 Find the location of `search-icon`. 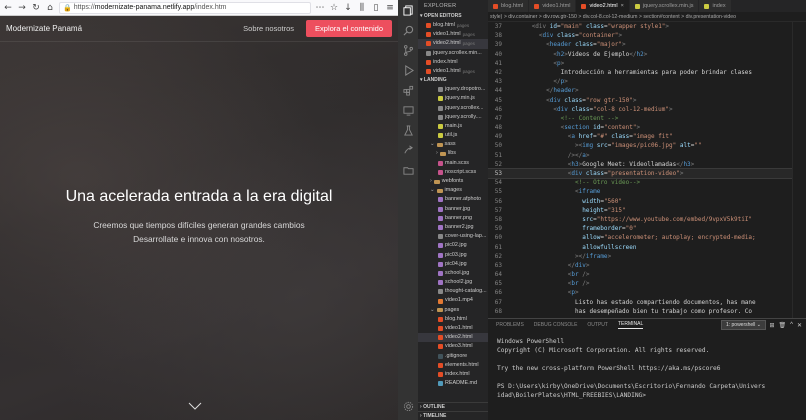

search-icon is located at coordinates (408, 30).